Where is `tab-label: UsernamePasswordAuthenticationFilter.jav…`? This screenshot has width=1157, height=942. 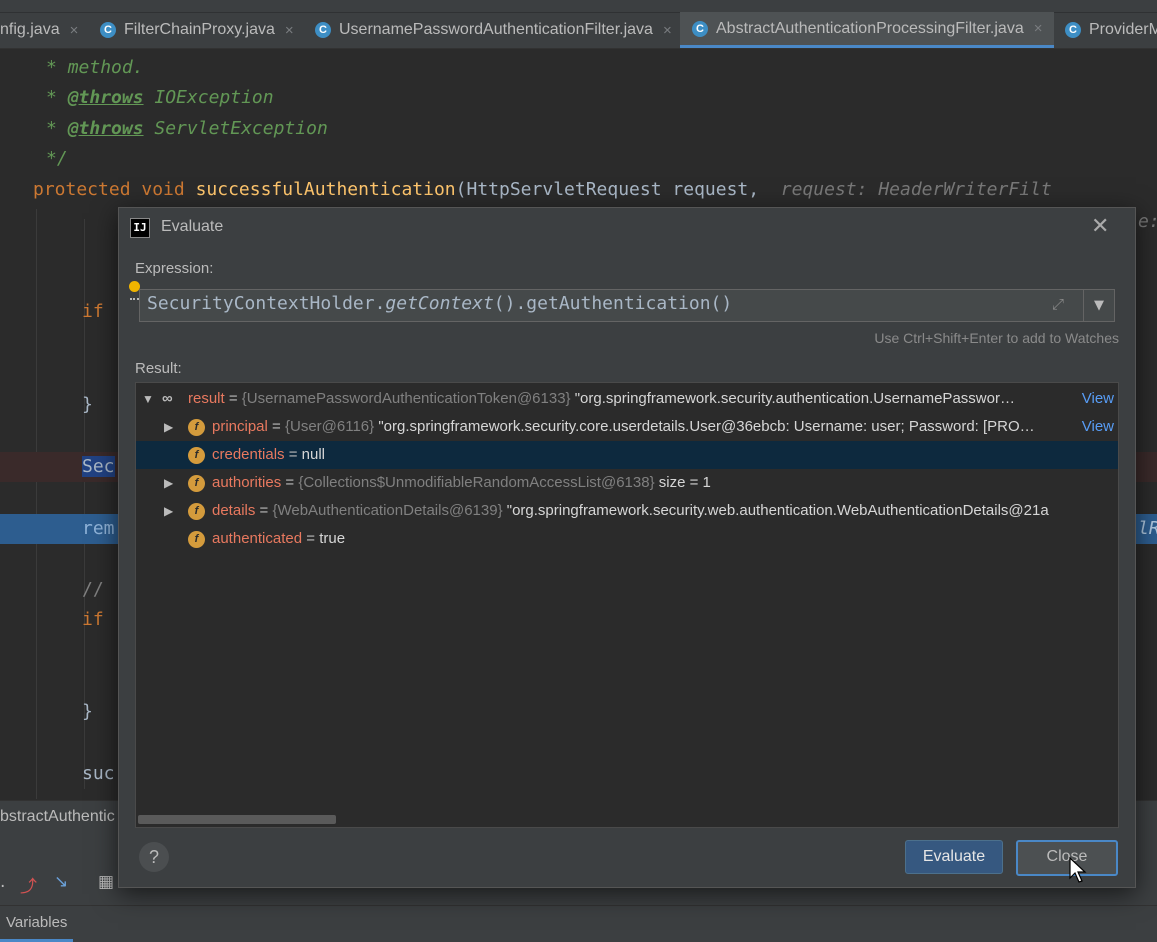 tab-label: UsernamePasswordAuthenticationFilter.jav… is located at coordinates (496, 29).